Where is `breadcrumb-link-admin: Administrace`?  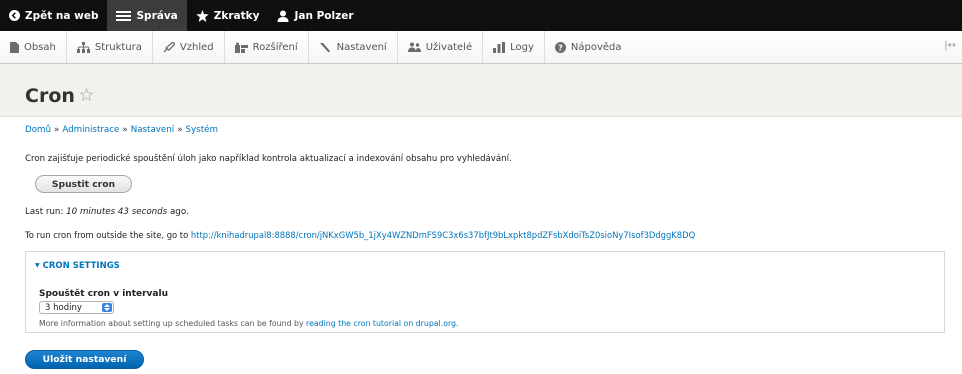 breadcrumb-link-admin: Administrace is located at coordinates (90, 130).